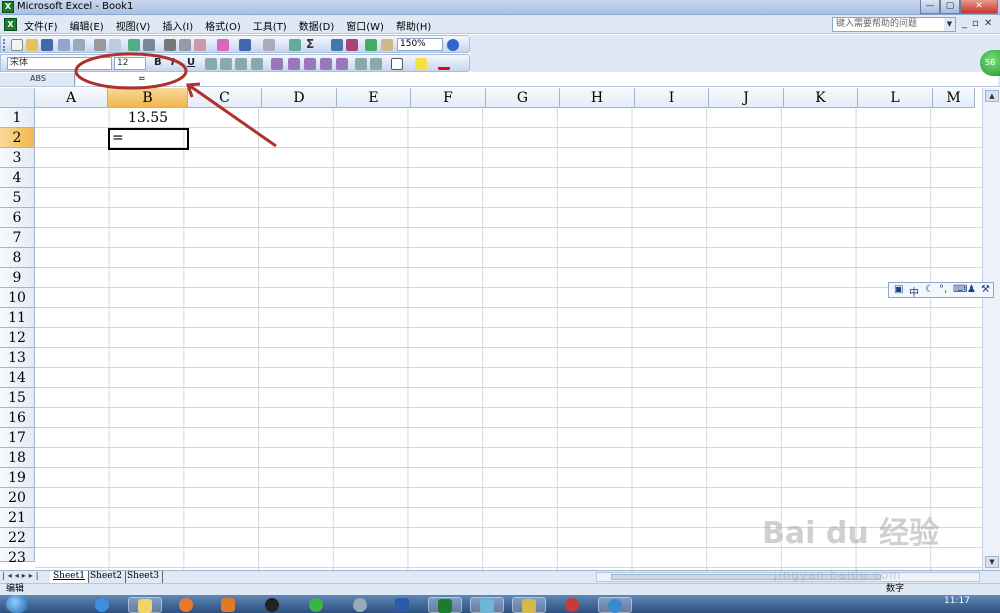 This screenshot has width=1000, height=613. I want to click on column-header-m: M, so click(954, 98).